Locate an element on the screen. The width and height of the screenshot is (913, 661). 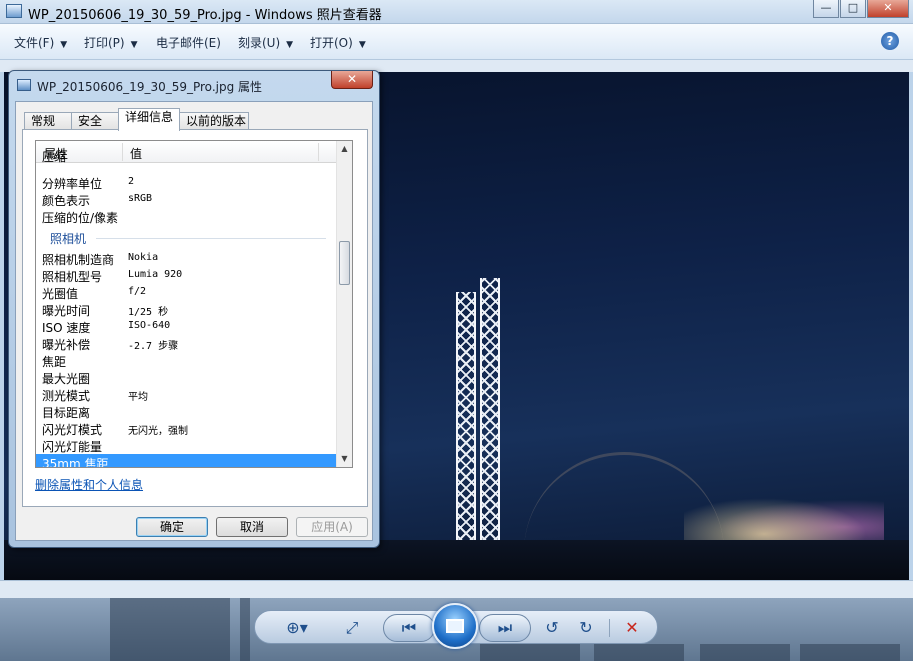
property-row: 曝光时间 1/25 秒 is located at coordinates (187, 309).